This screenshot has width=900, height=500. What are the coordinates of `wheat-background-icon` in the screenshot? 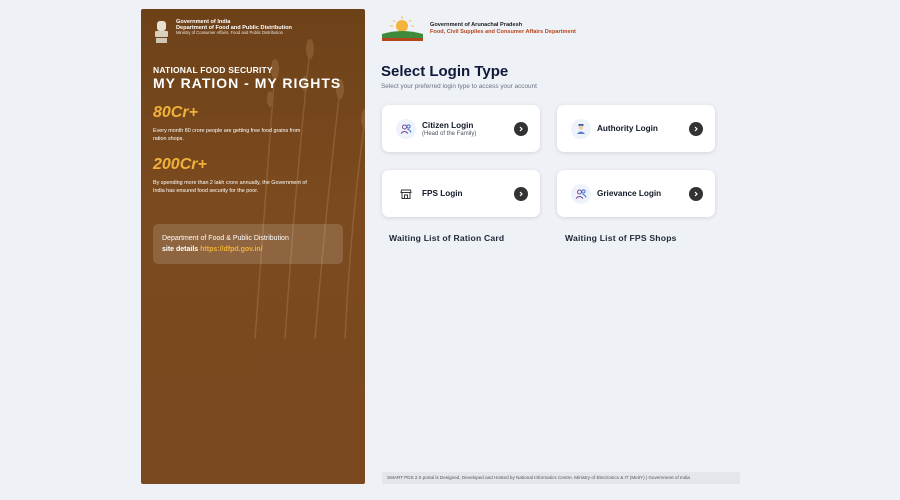 It's located at (309, 189).